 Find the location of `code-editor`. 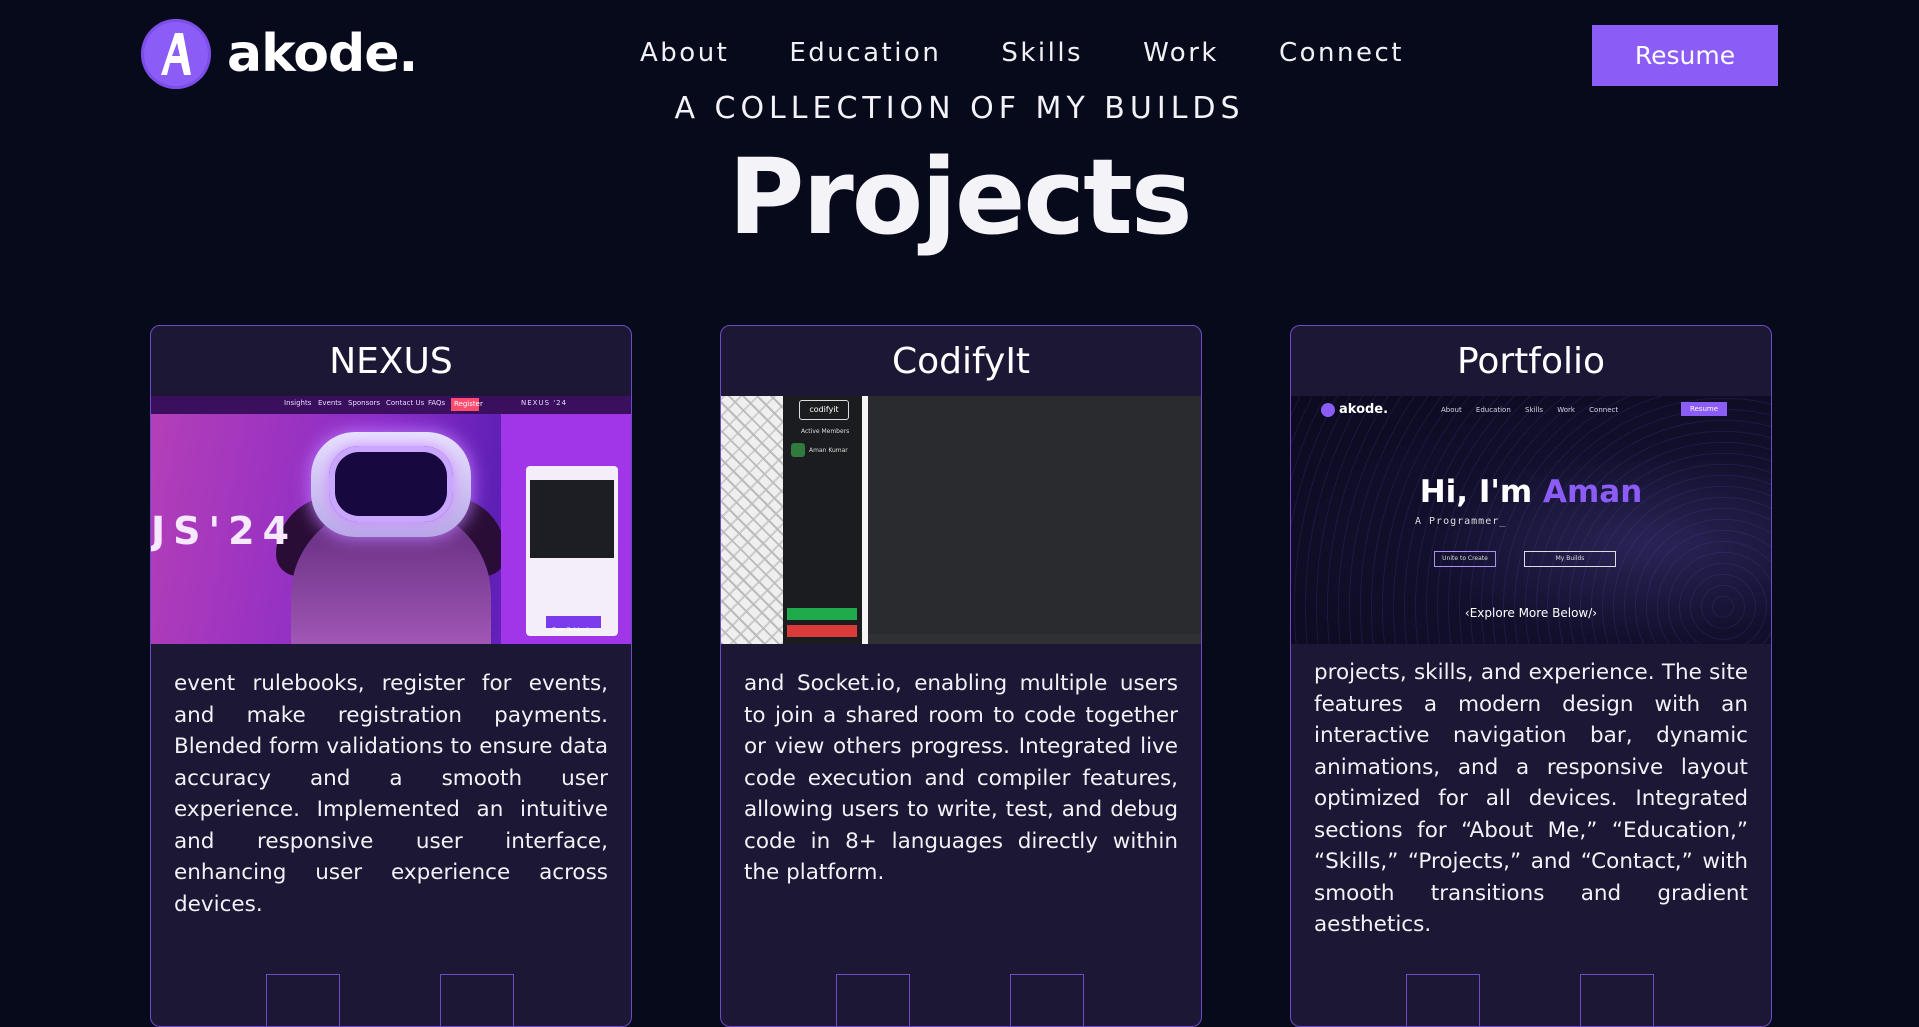

code-editor is located at coordinates (1034, 520).